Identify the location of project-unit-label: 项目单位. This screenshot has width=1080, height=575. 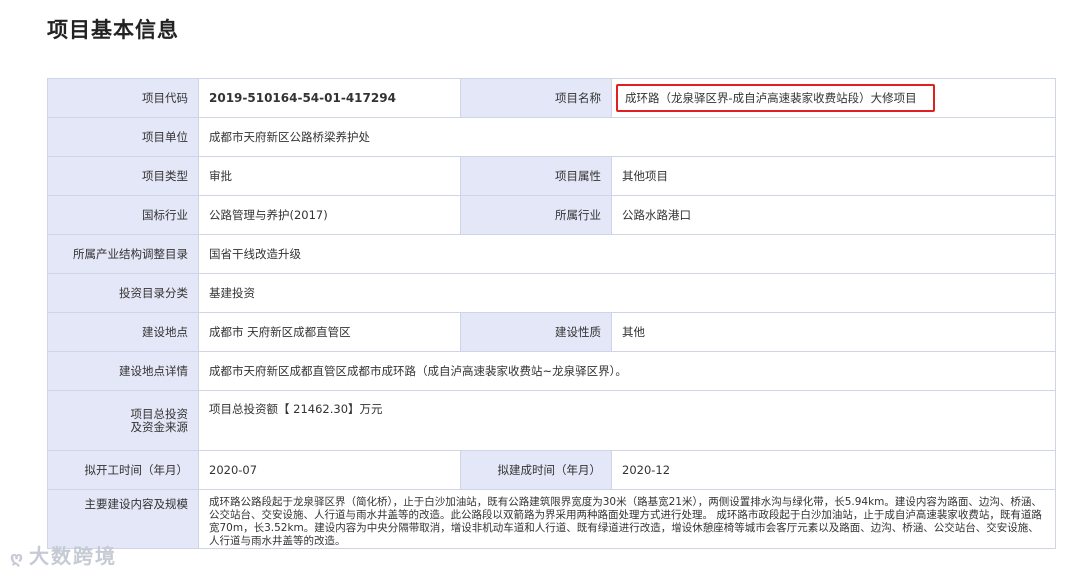
(123, 137).